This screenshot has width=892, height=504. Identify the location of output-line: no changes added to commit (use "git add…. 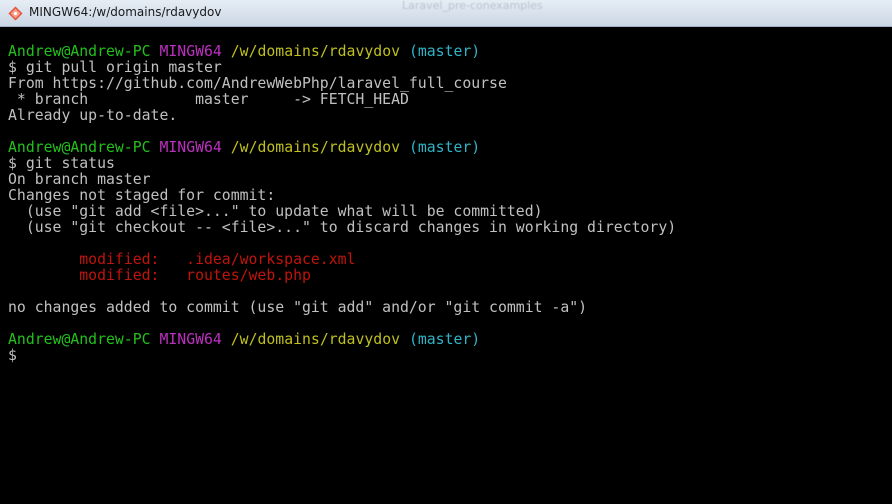
(298, 307).